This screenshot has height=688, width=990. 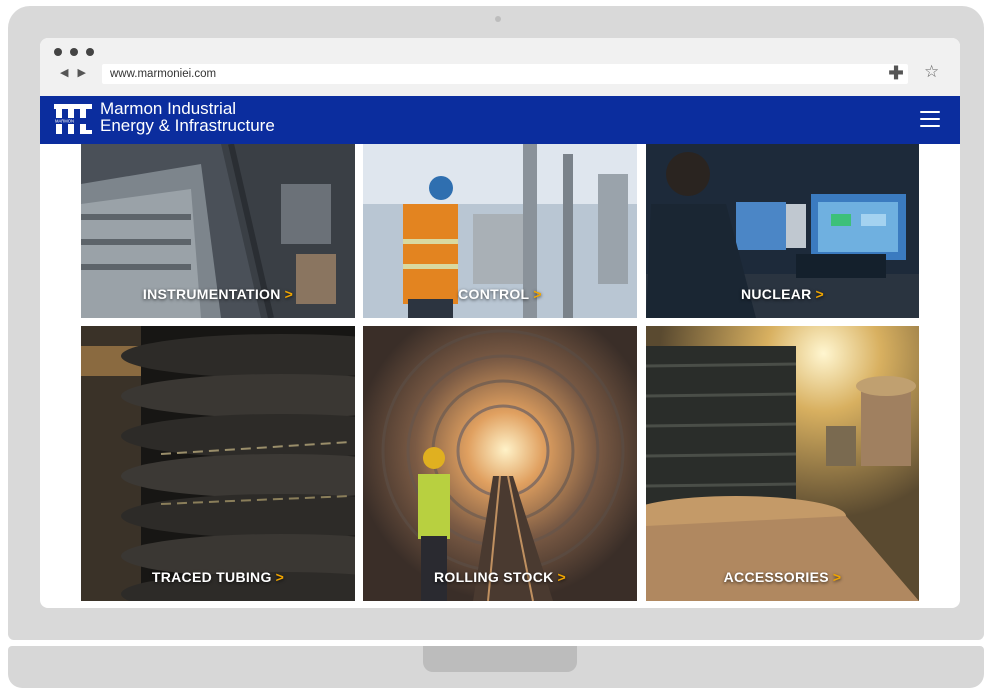 I want to click on tile-rolling-stock: ROLLING STOCK >, so click(x=500, y=463).